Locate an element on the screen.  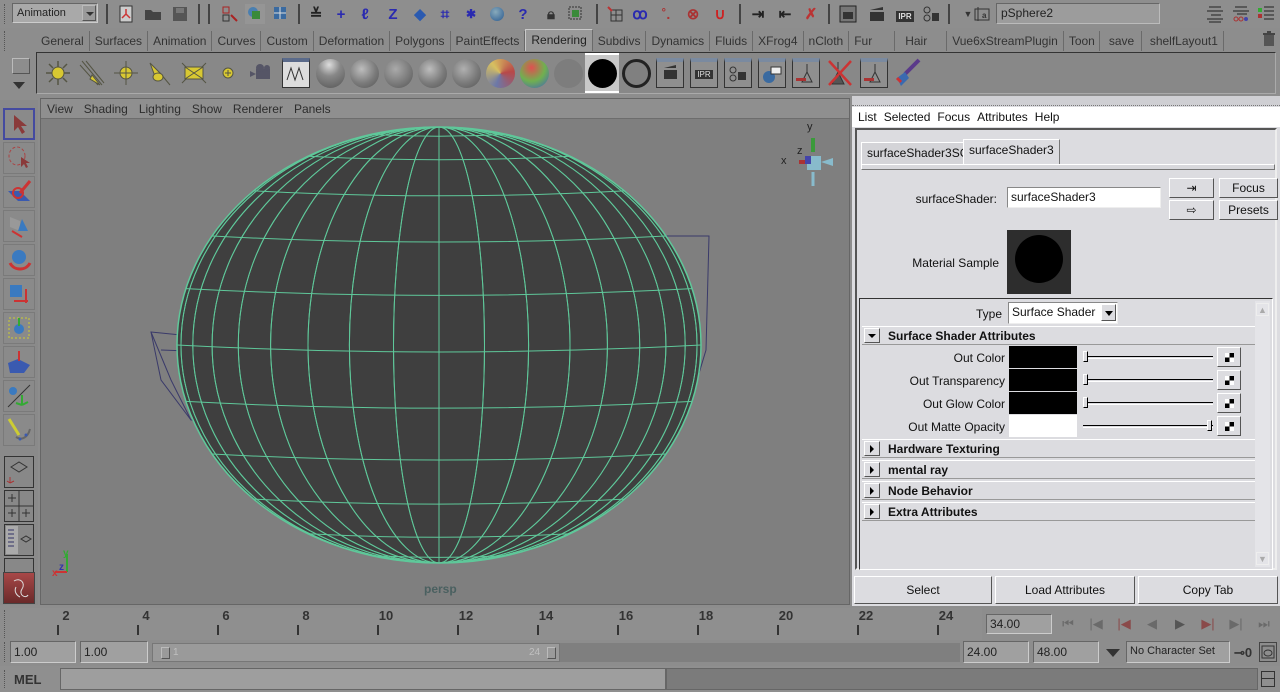
viewport-menu-renderer: Renderer is located at coordinates (258, 108).